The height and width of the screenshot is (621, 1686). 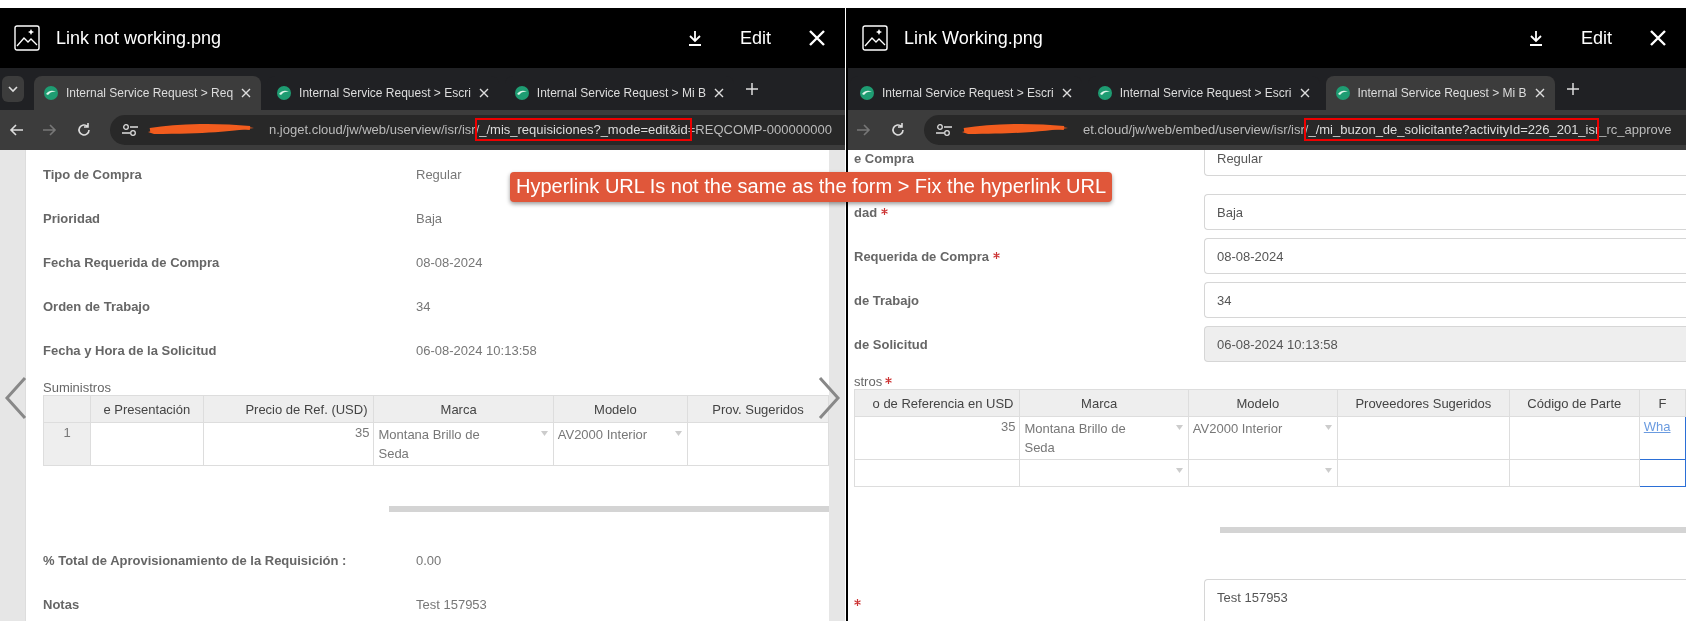 What do you see at coordinates (451, 604) in the screenshot?
I see `field-value: Test 157953` at bounding box center [451, 604].